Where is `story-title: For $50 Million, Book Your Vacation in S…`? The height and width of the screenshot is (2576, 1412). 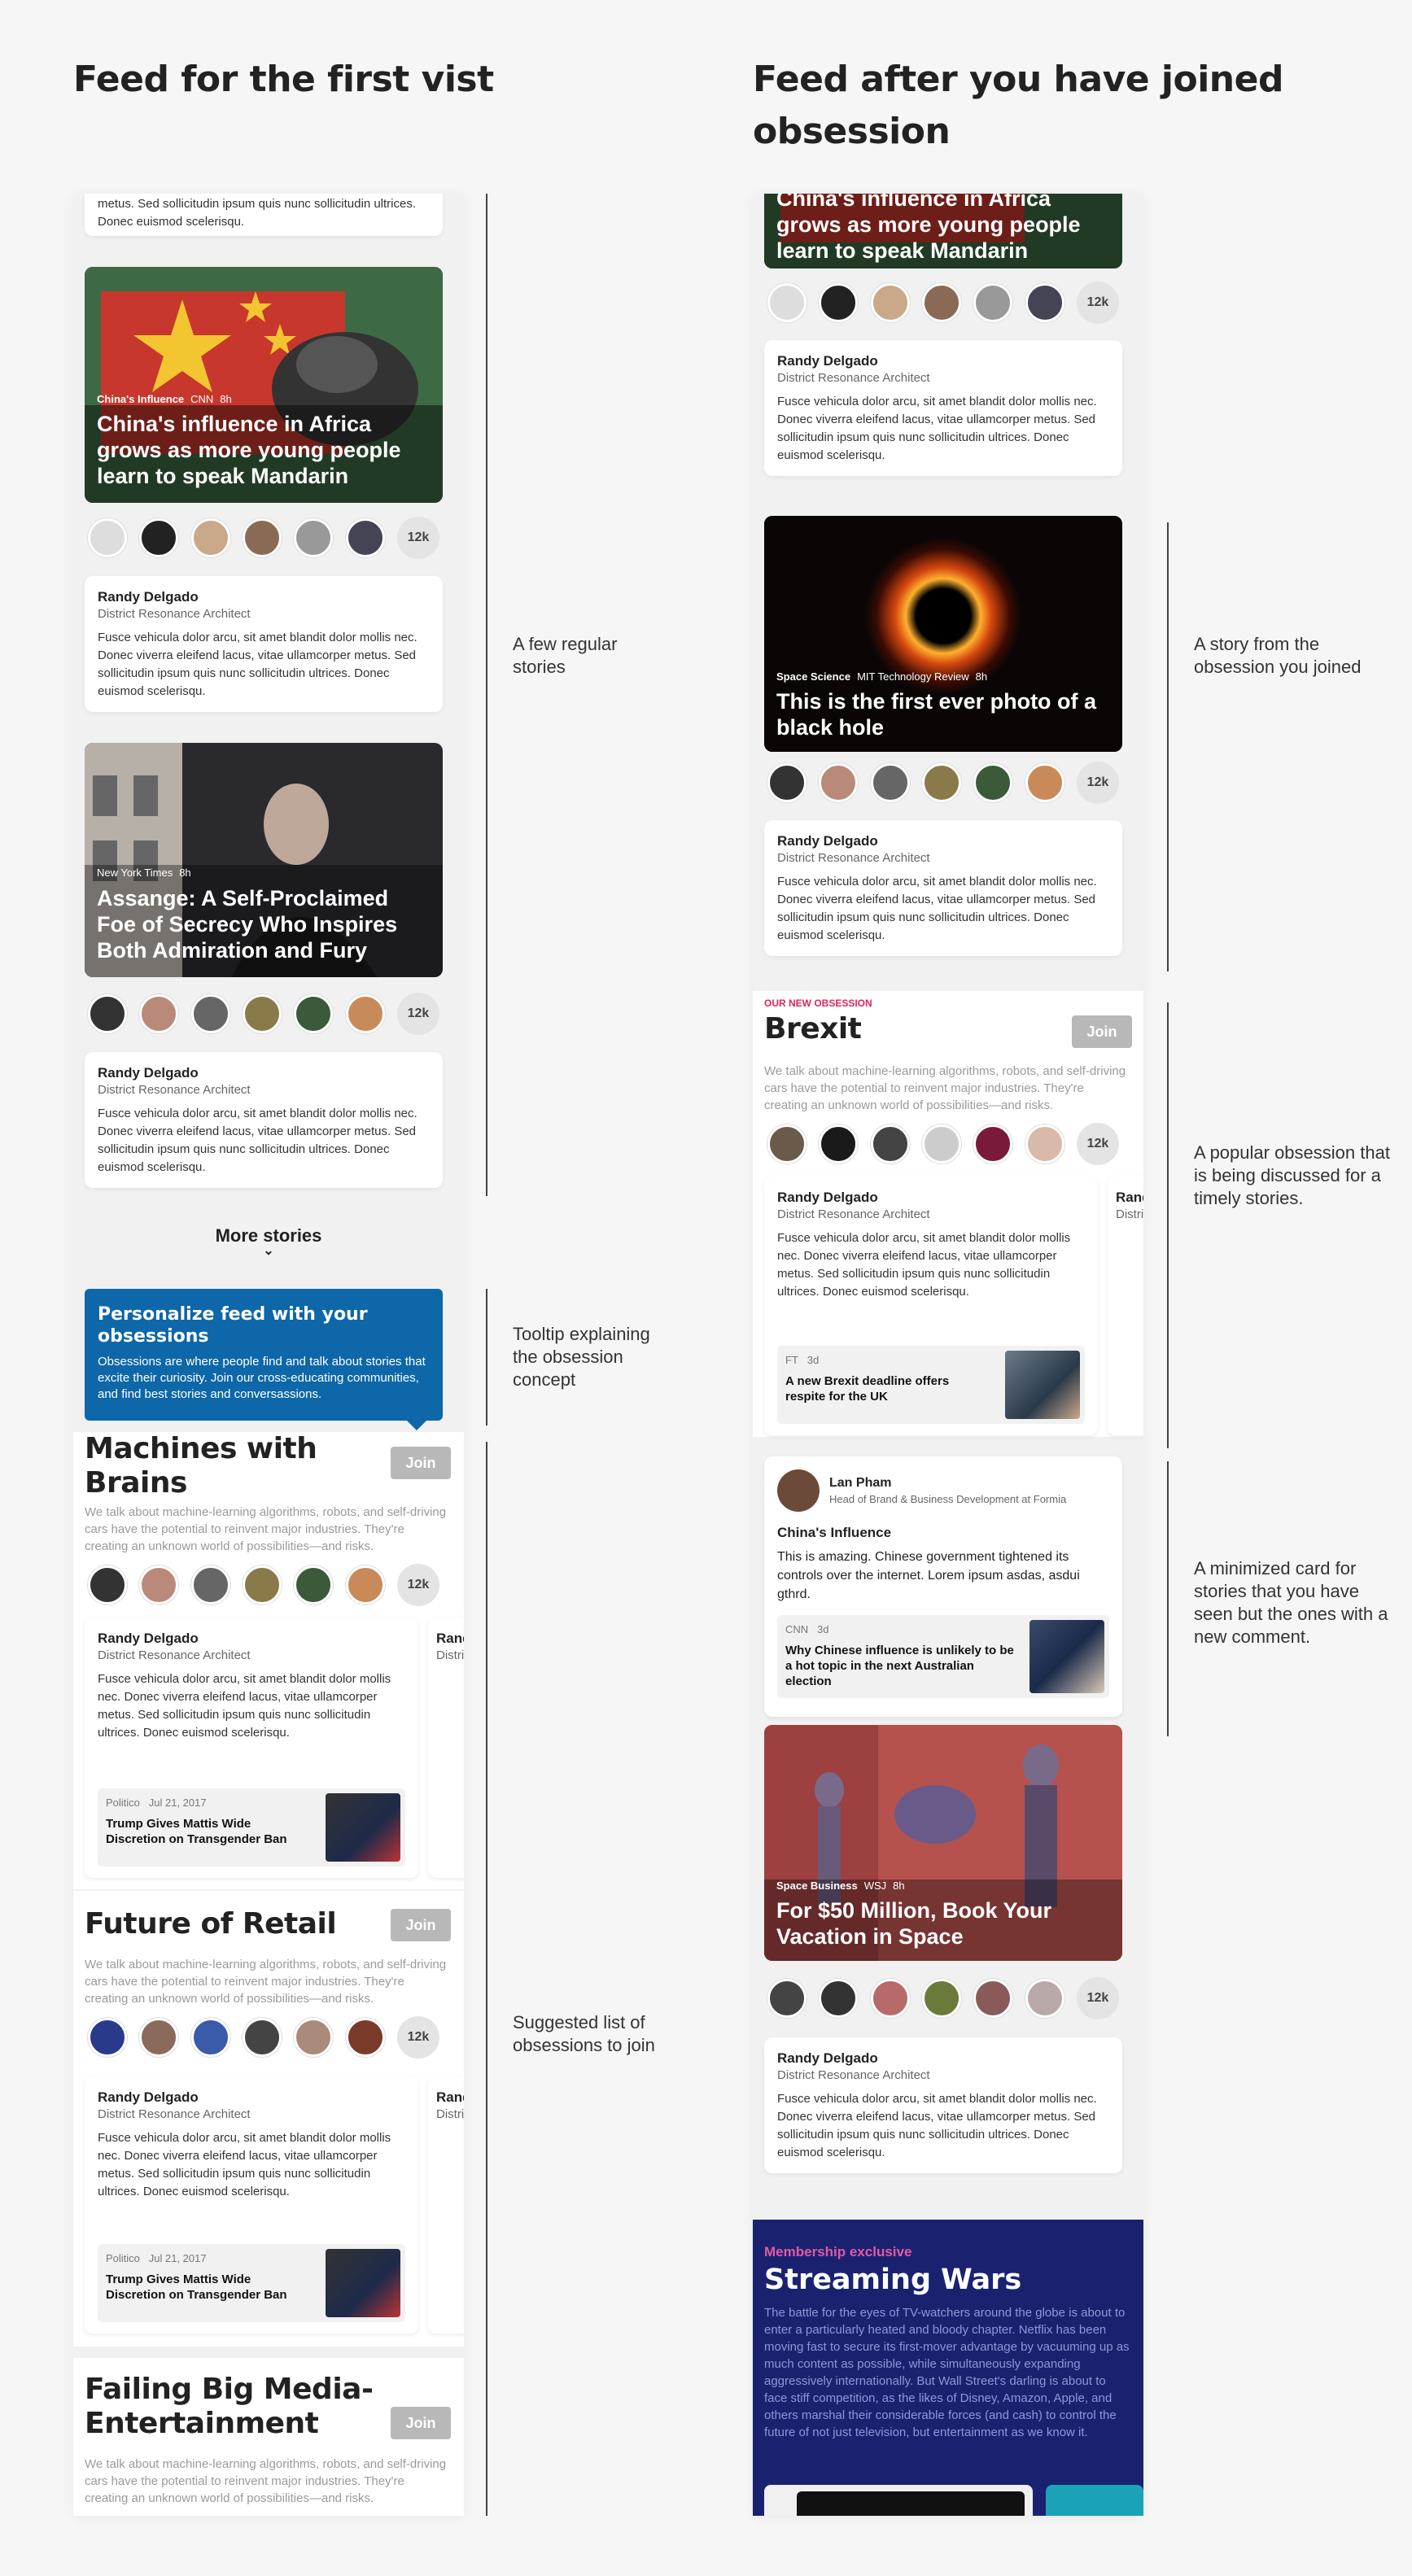 story-title: For $50 Million, Book Your Vacation in S… is located at coordinates (943, 1923).